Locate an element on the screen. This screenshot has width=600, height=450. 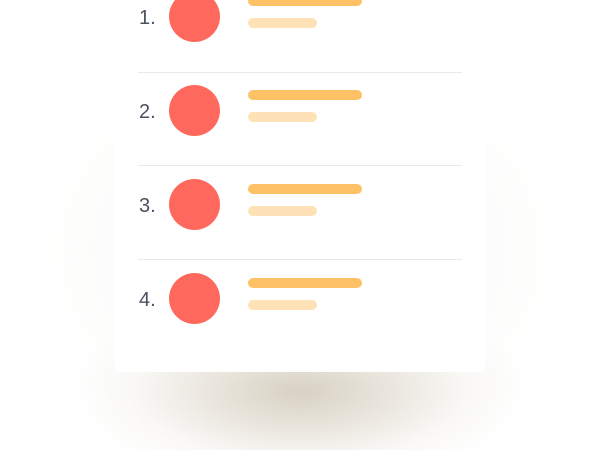
list-item: 4. is located at coordinates (300, 300).